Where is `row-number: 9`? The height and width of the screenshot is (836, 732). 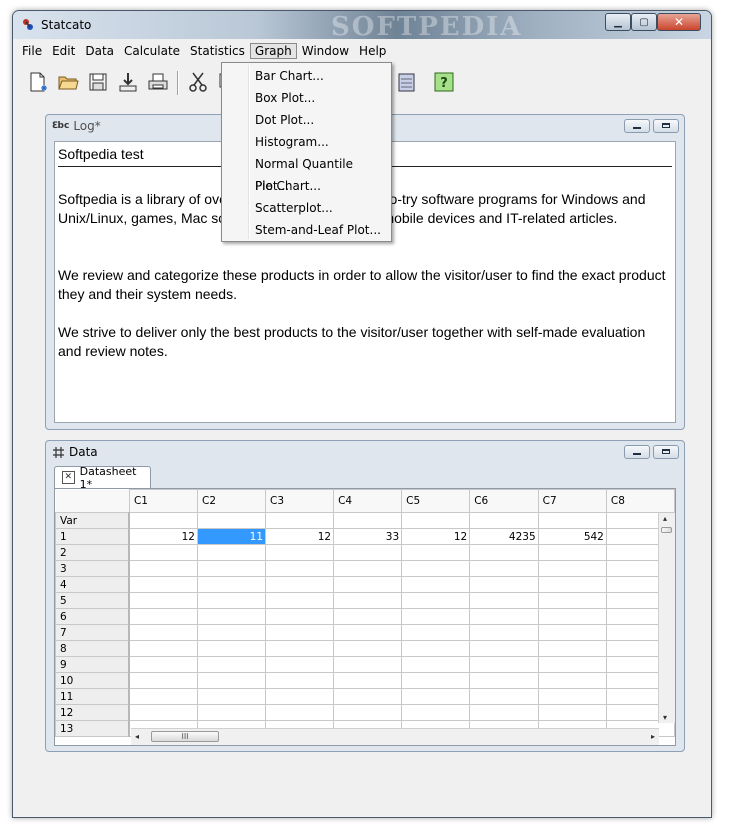 row-number: 9 is located at coordinates (93, 664).